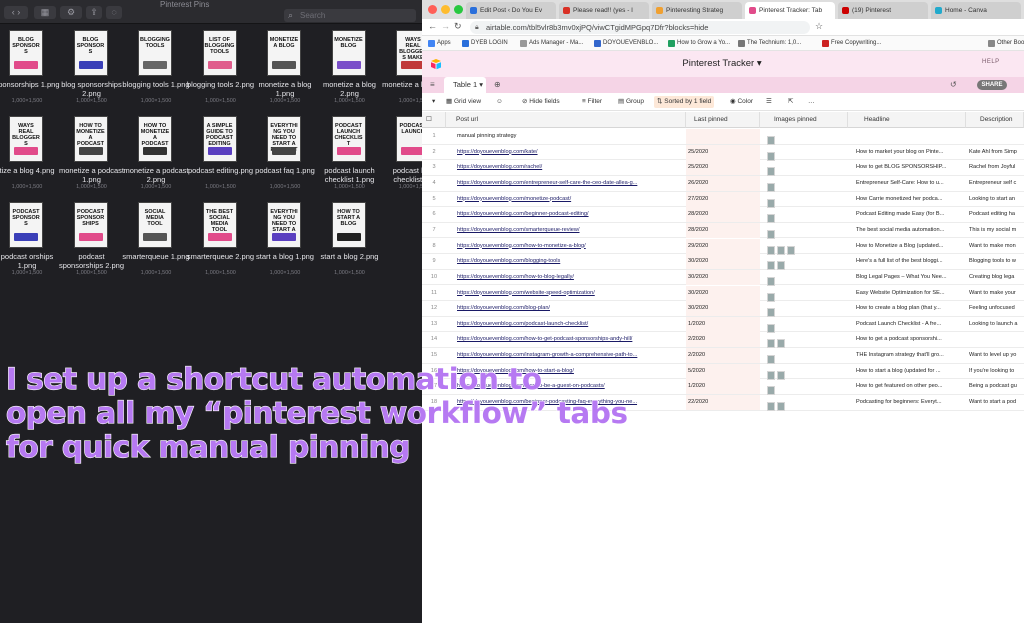 The image size is (1024, 623). Describe the element at coordinates (445, 9) in the screenshot. I see `minimize-window-icon` at that location.